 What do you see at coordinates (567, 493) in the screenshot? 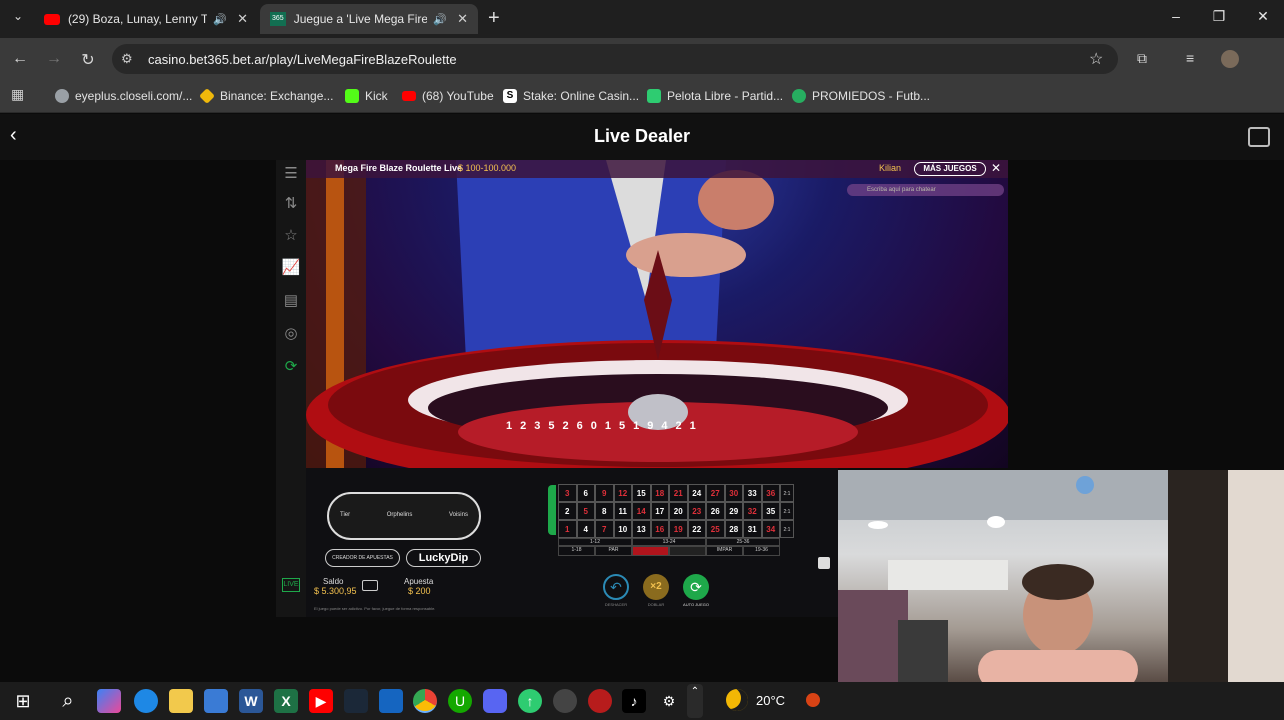
I see `number-cell: 3` at bounding box center [567, 493].